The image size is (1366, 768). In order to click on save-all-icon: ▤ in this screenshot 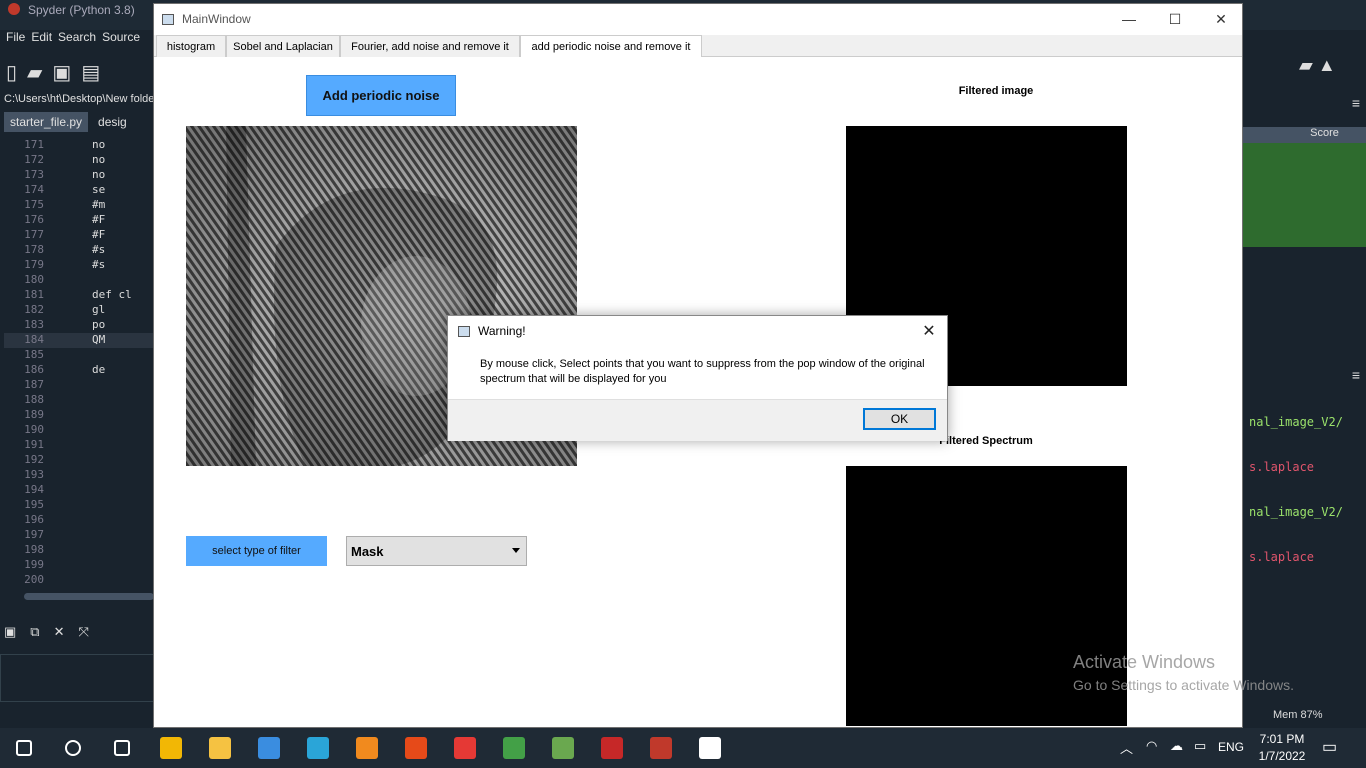, I will do `click(90, 72)`.